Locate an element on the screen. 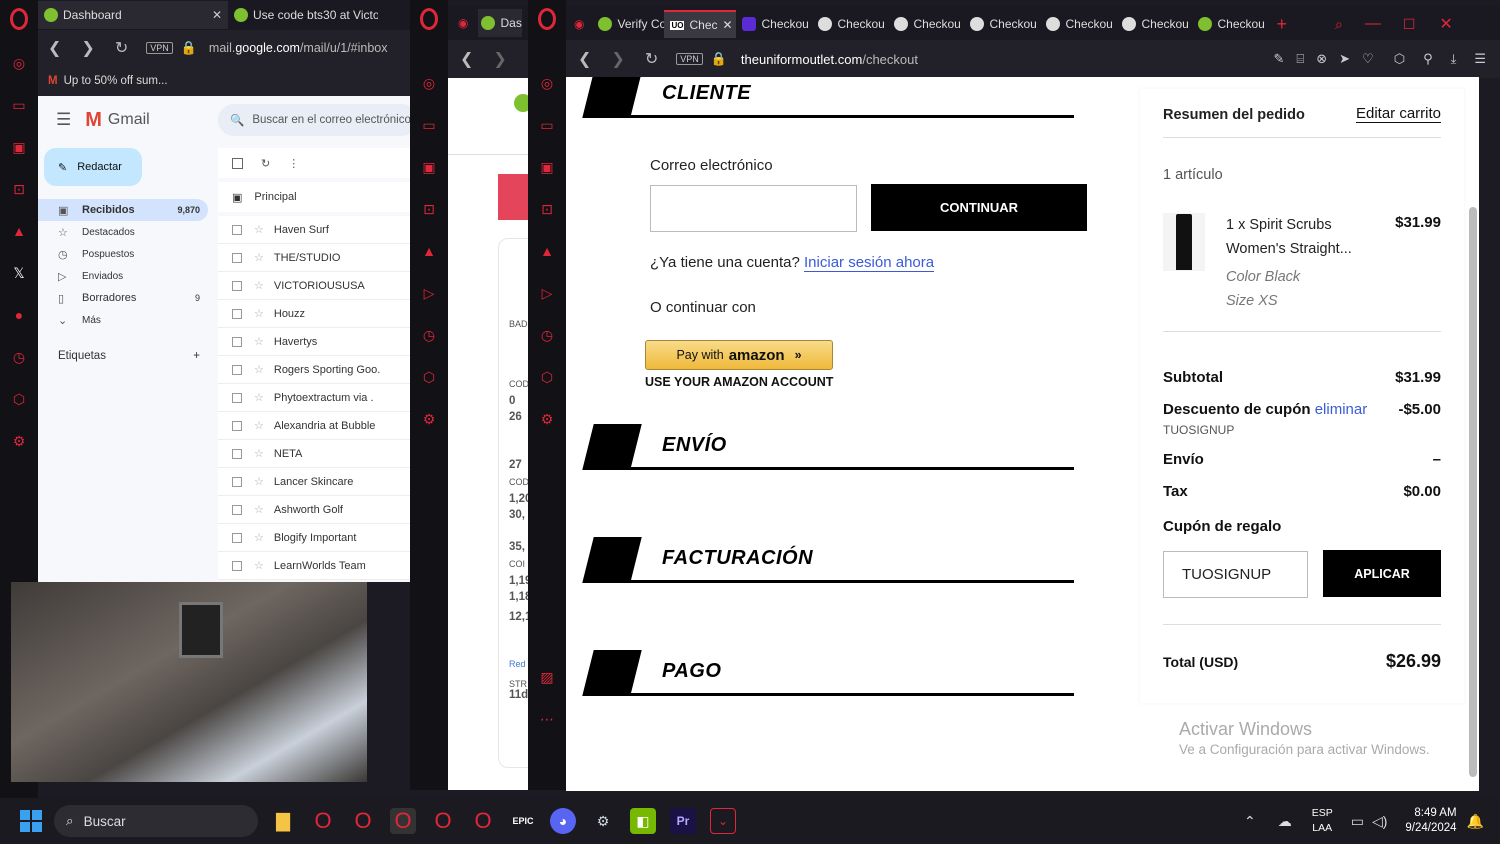 This screenshot has width=1500, height=844. scrollbar is located at coordinates (1473, 492).